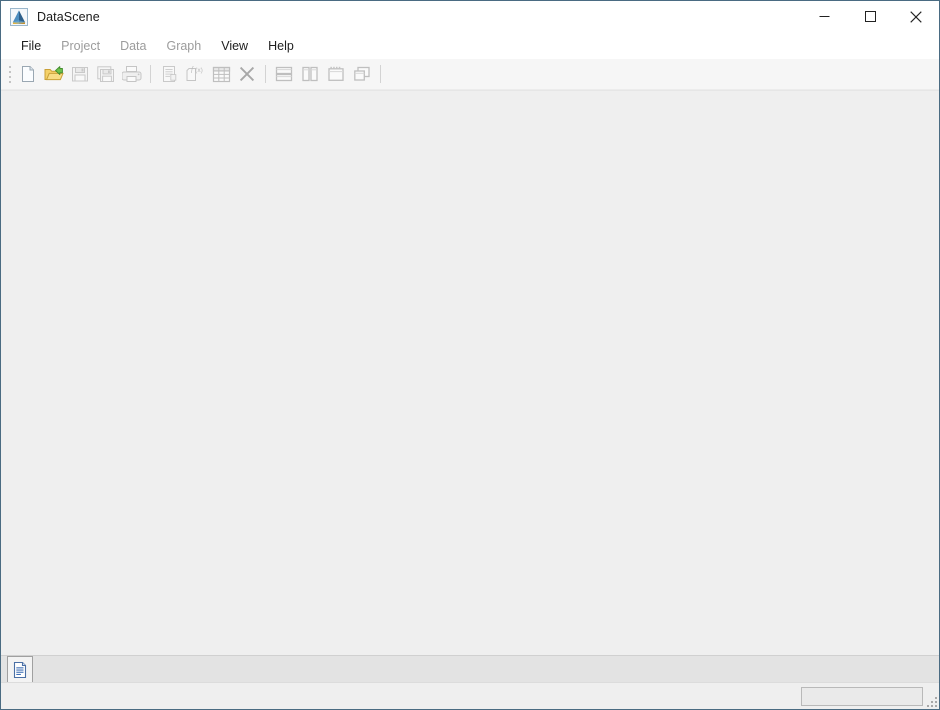 The width and height of the screenshot is (940, 710). I want to click on new-document-button, so click(28, 74).